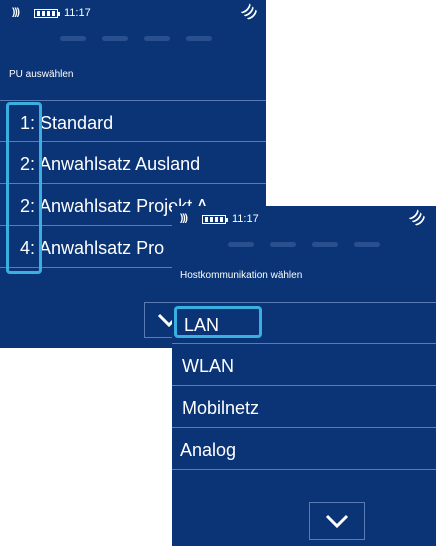 The height and width of the screenshot is (546, 436). I want to click on item-label: Standard, so click(77, 123).